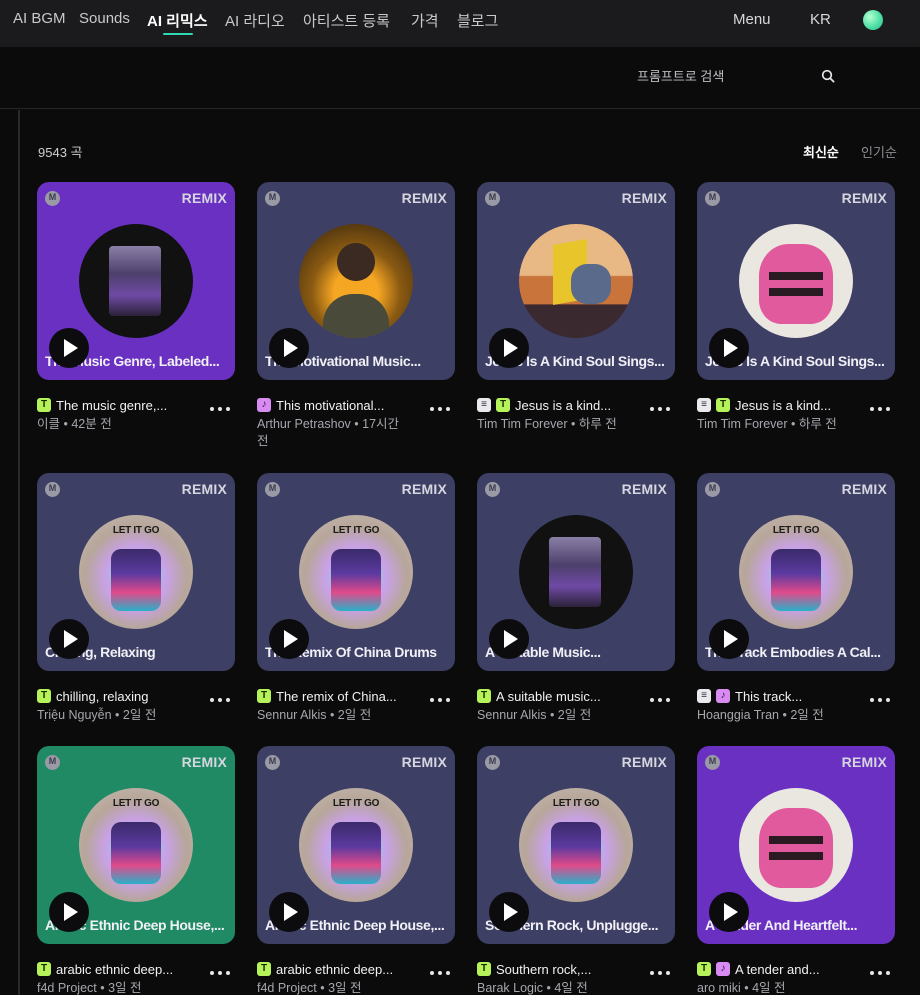  I want to click on track-cover: REMIX Chilling, Relaxing, so click(136, 572).